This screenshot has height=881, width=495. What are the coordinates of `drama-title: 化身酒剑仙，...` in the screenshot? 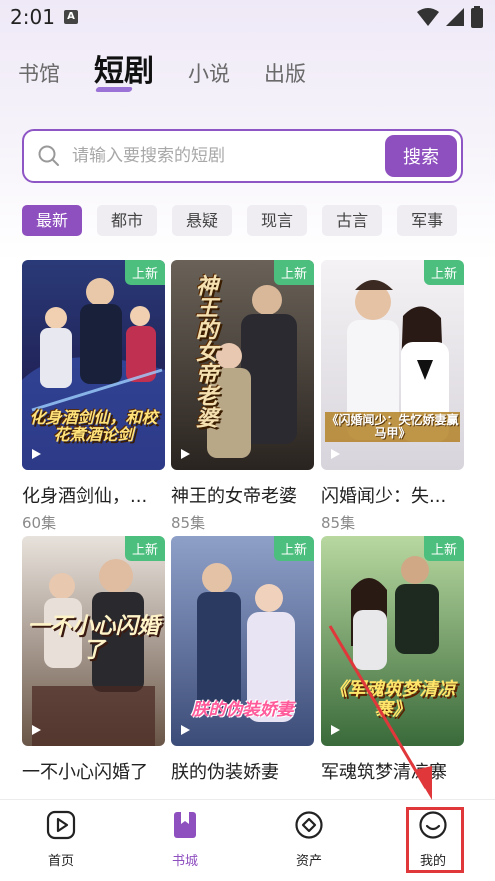 It's located at (85, 496).